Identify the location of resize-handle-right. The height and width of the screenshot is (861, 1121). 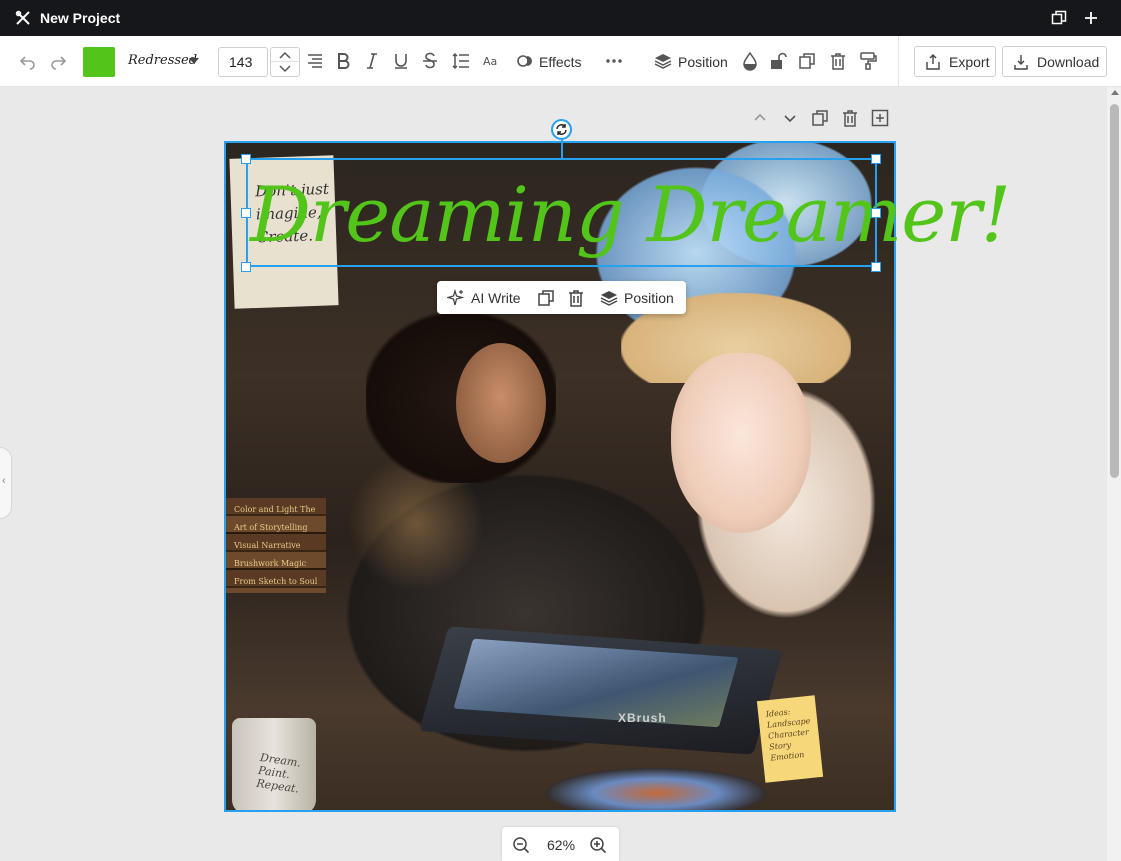
(876, 213).